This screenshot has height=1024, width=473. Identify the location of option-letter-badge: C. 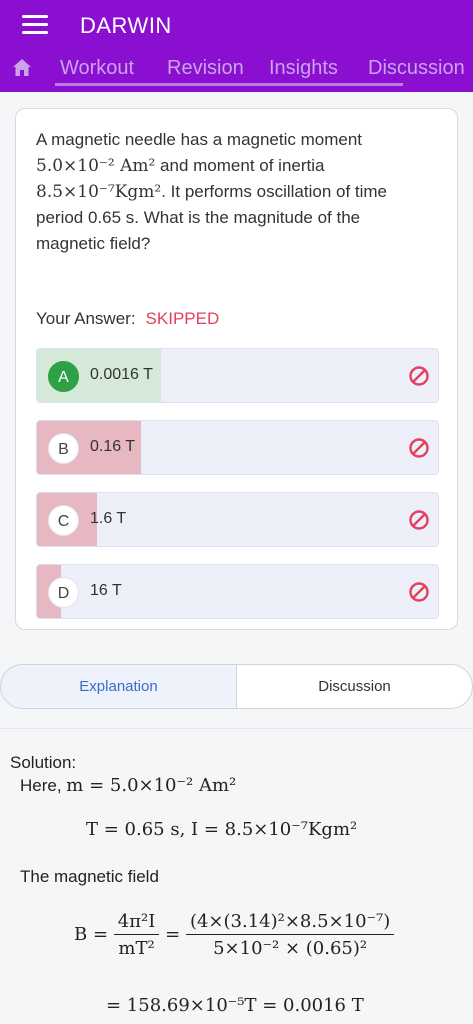
(63, 520).